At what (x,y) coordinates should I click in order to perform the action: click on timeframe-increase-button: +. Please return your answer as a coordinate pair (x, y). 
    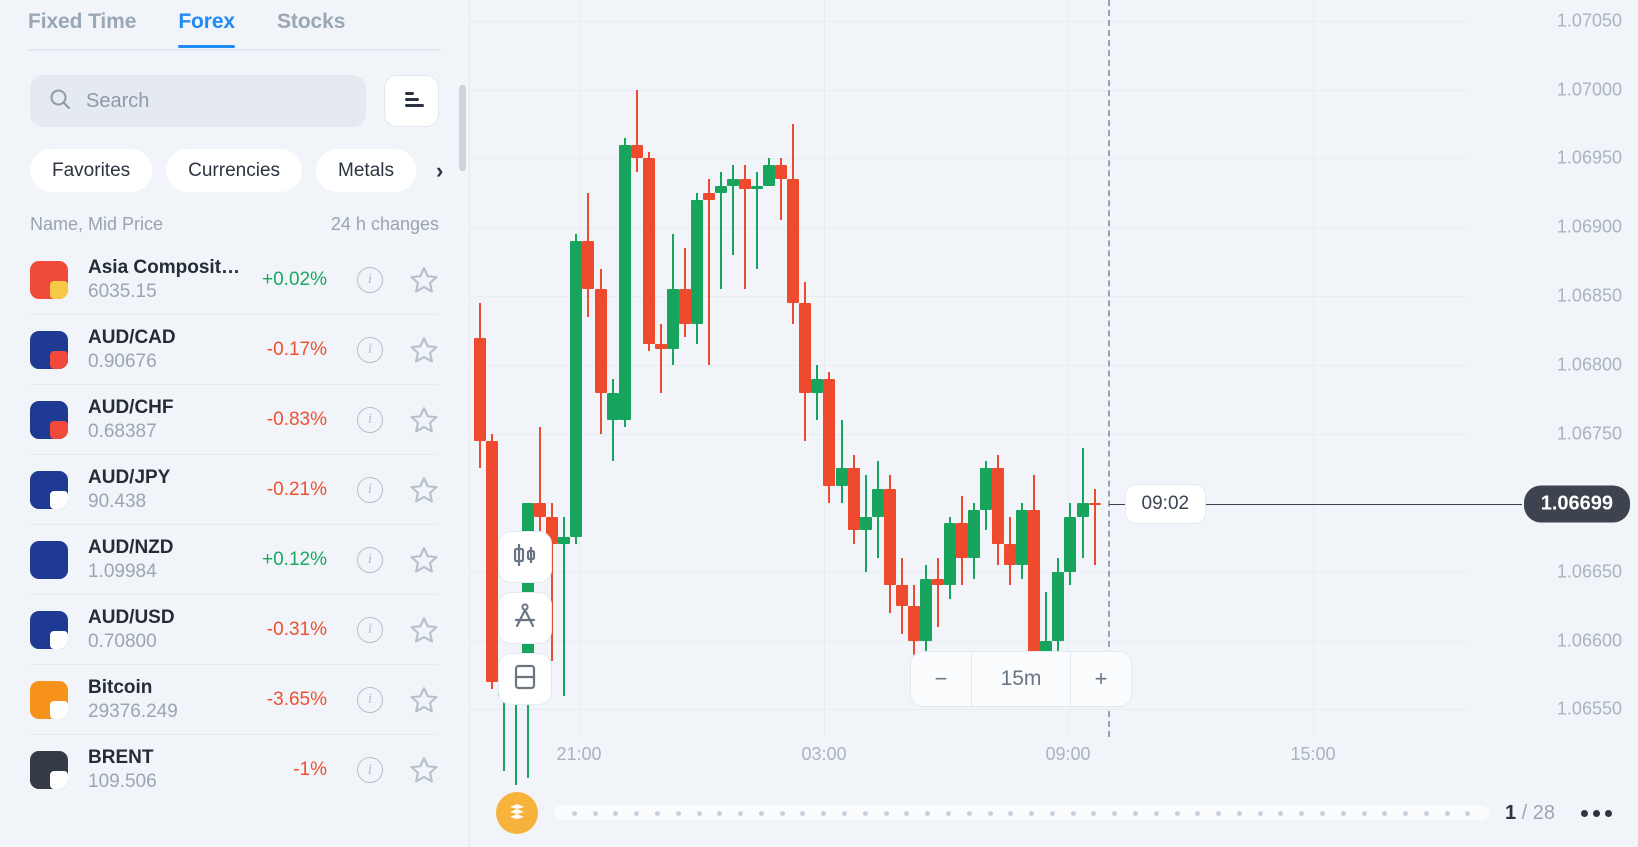
    Looking at the image, I should click on (1101, 679).